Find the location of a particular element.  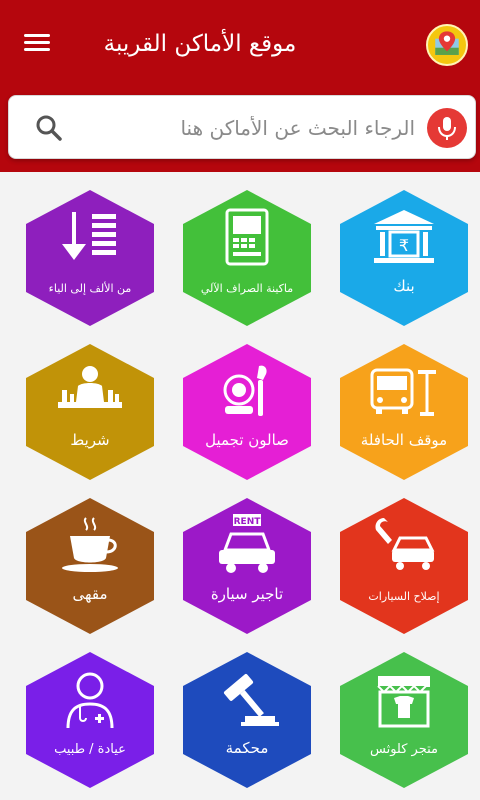

menu-button is located at coordinates (37, 44).